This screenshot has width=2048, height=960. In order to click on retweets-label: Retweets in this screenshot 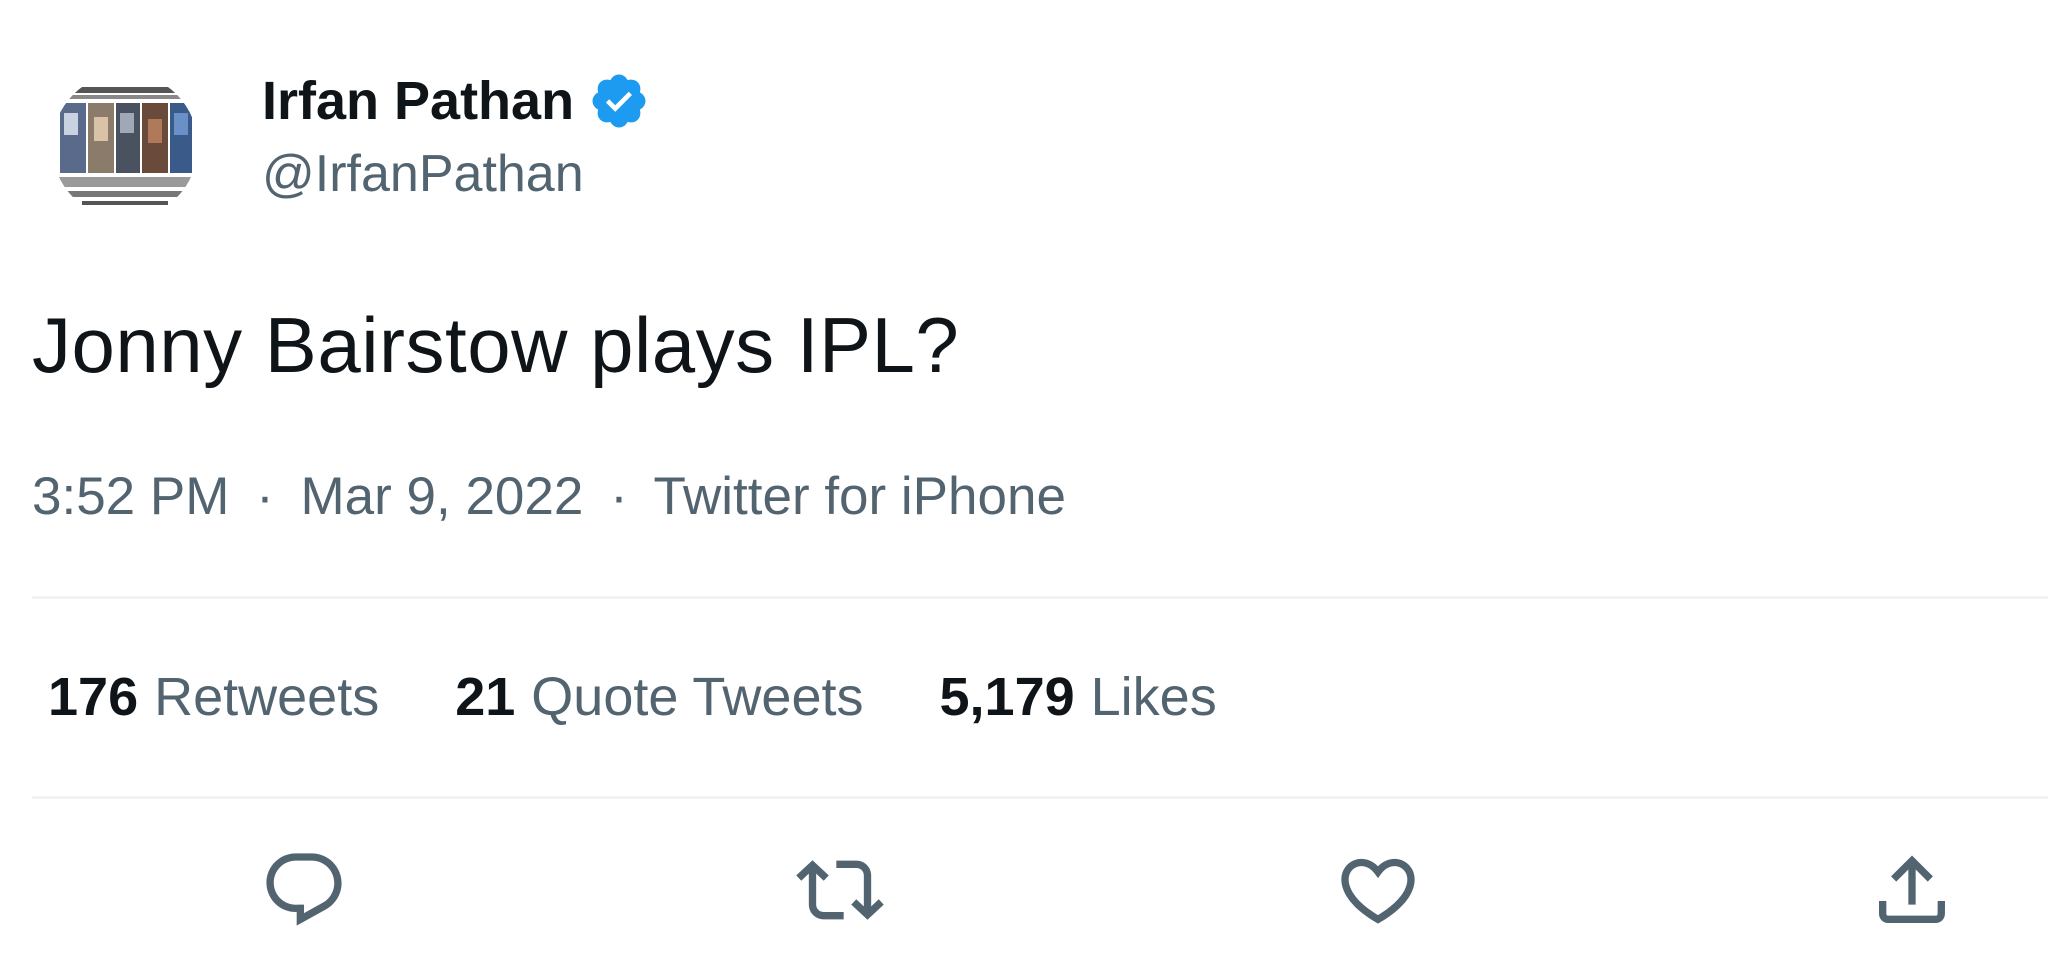, I will do `click(267, 697)`.